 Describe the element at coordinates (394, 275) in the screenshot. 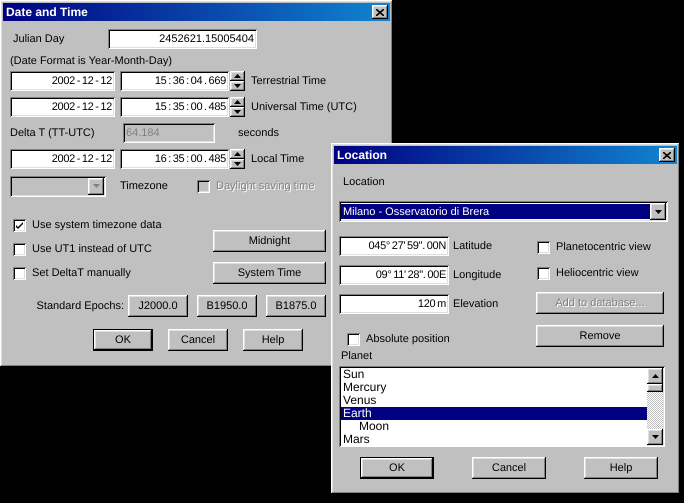

I see `coordinate-field: 09° 11' 28". 00E` at that location.